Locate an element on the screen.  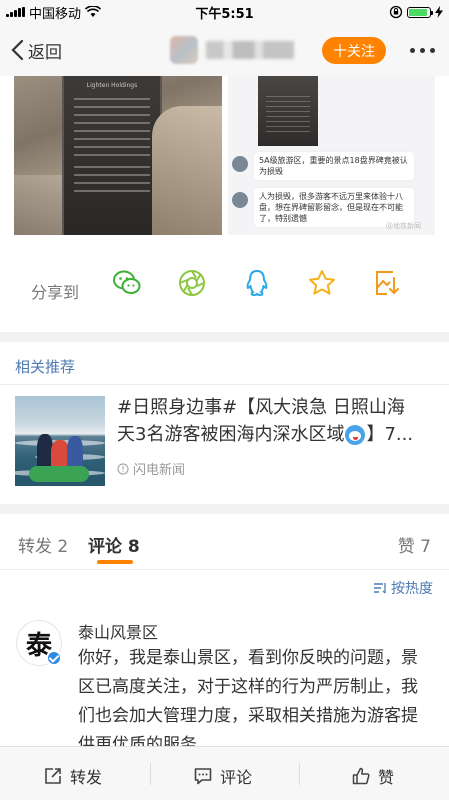
status-right is located at coordinates (416, 12).